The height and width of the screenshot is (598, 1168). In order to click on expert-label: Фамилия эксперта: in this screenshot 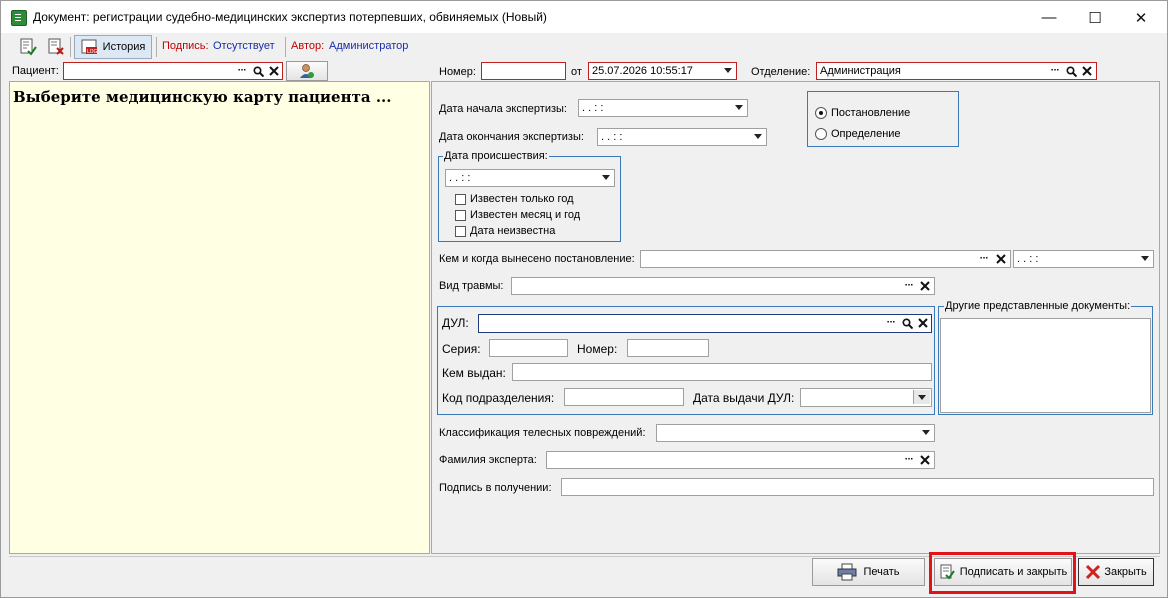, I will do `click(488, 460)`.